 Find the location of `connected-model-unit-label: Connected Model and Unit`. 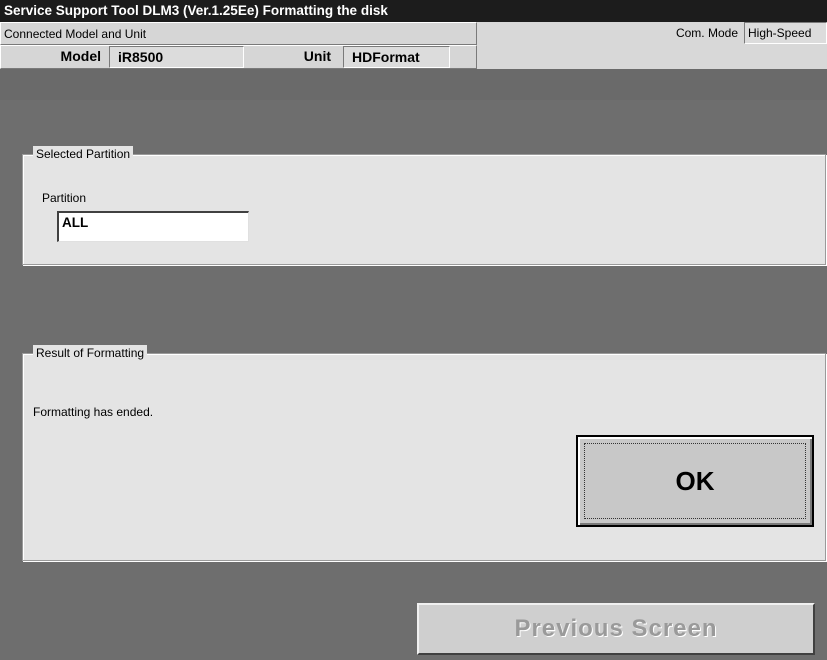

connected-model-unit-label: Connected Model and Unit is located at coordinates (238, 33).